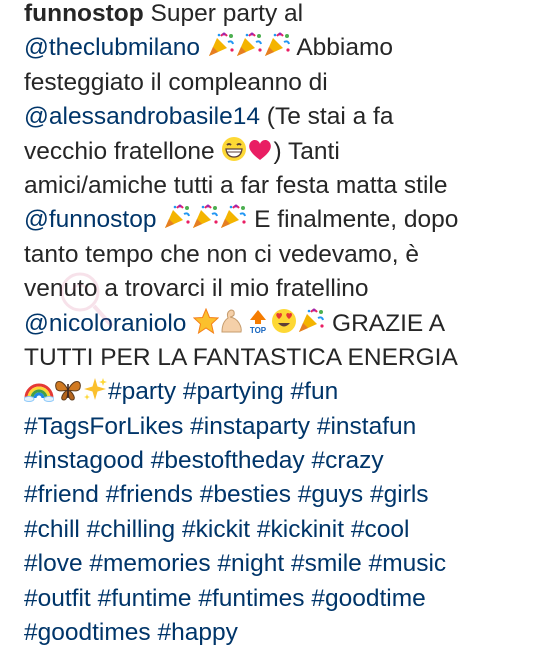 Image resolution: width=540 pixels, height=654 pixels. I want to click on hashtag-link: #happy, so click(197, 632).